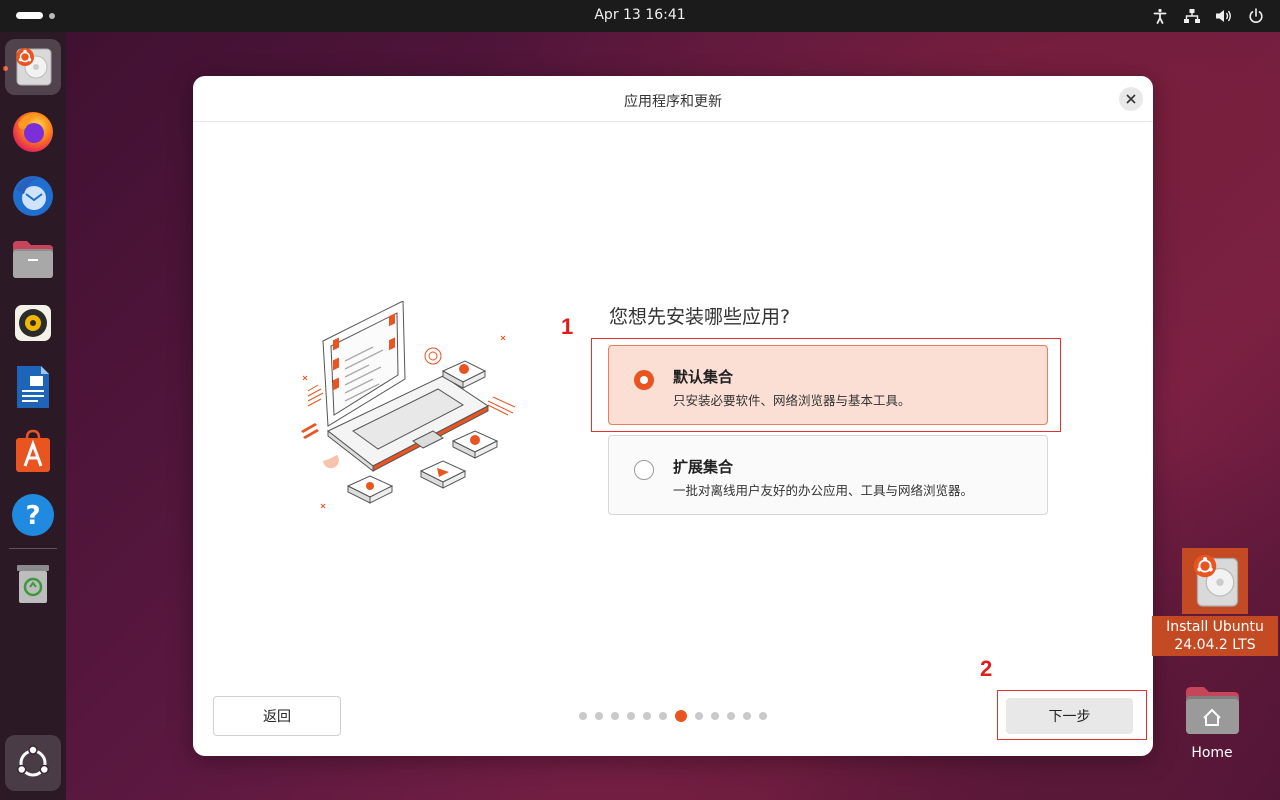 The image size is (1280, 800). I want to click on dock-help: ?, so click(33, 515).